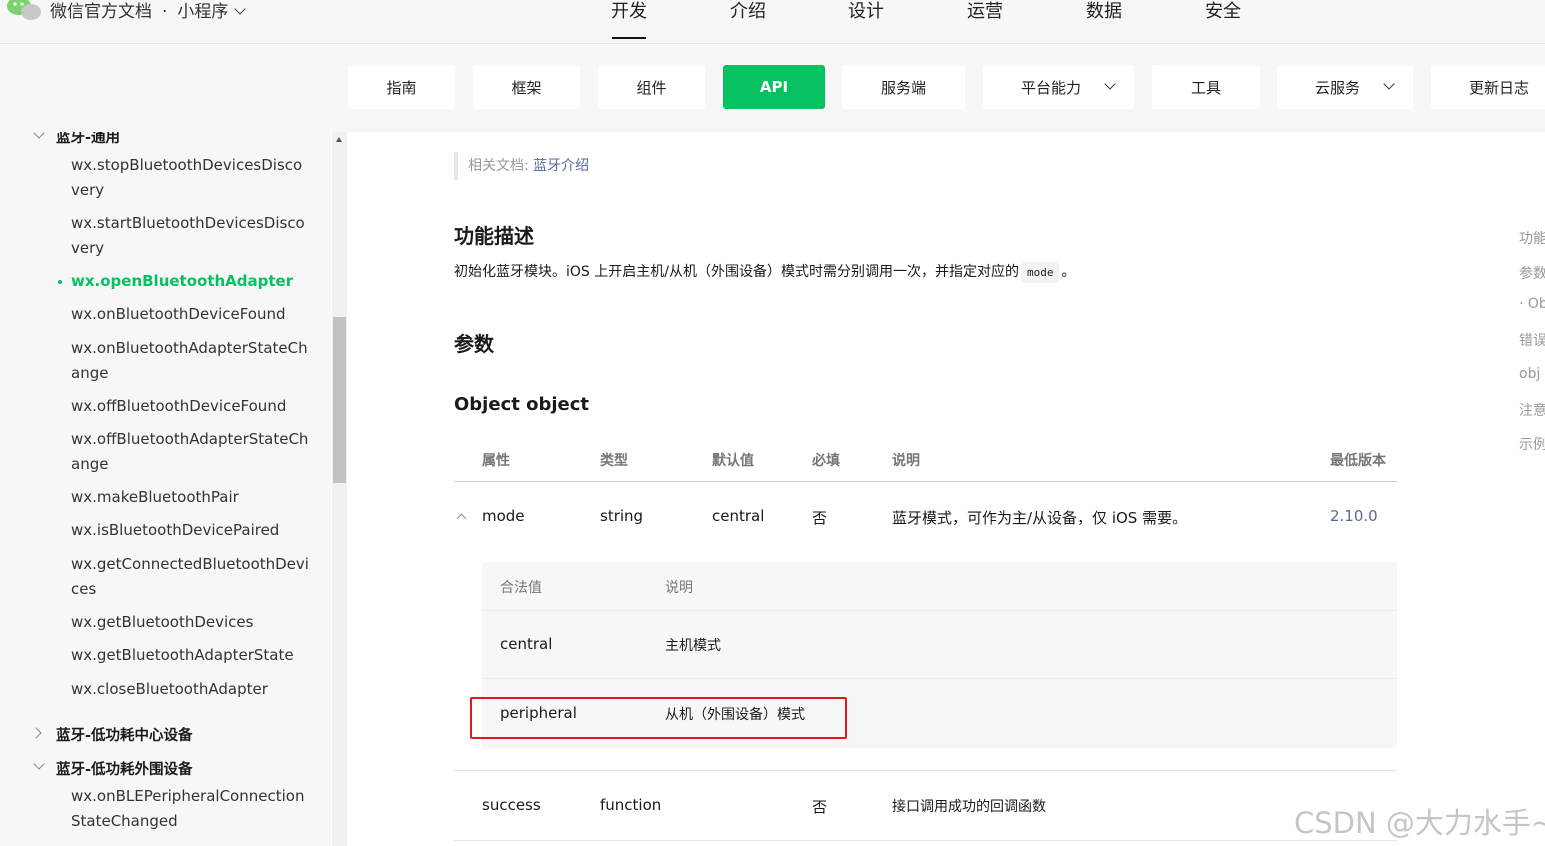 The height and width of the screenshot is (846, 1545). I want to click on sub-row-central-desc: 主机模式, so click(693, 646).